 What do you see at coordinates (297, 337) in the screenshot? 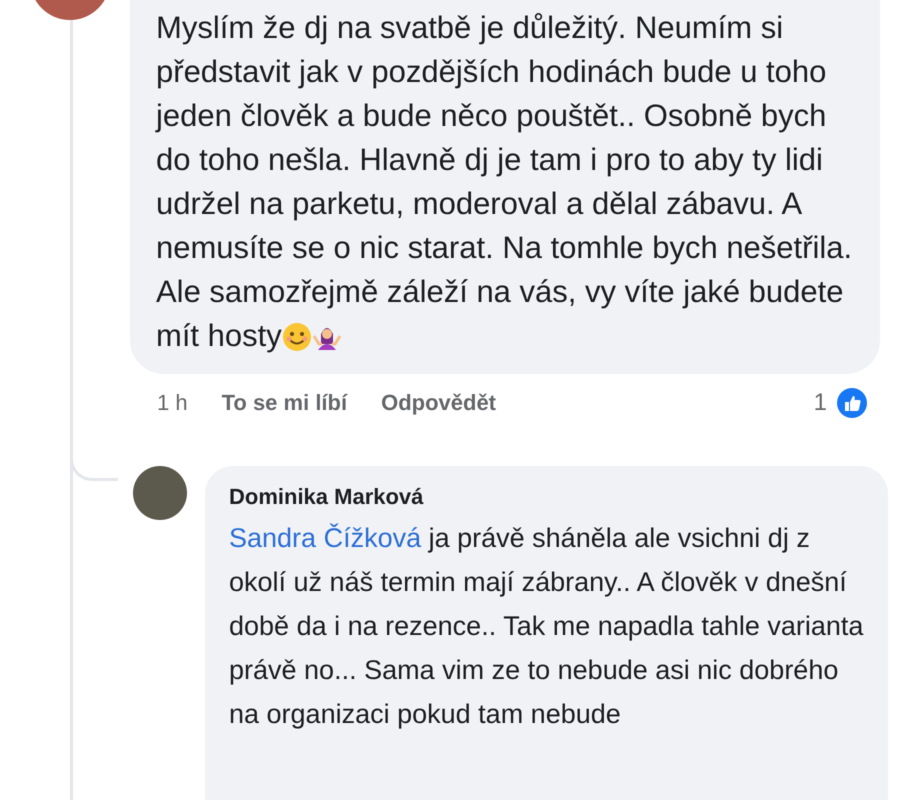
I see `smiling-face-icon` at bounding box center [297, 337].